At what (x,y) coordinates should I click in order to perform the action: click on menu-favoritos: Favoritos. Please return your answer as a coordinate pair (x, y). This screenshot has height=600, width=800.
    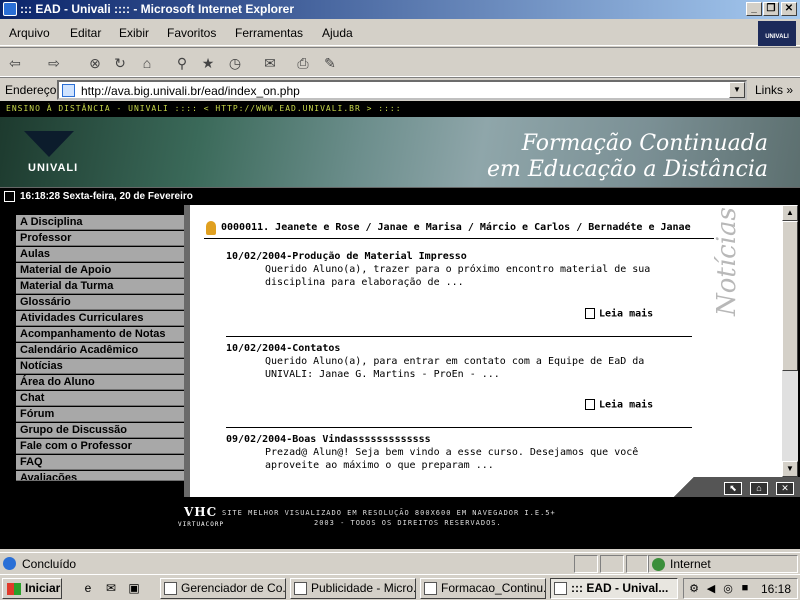
    Looking at the image, I should click on (191, 33).